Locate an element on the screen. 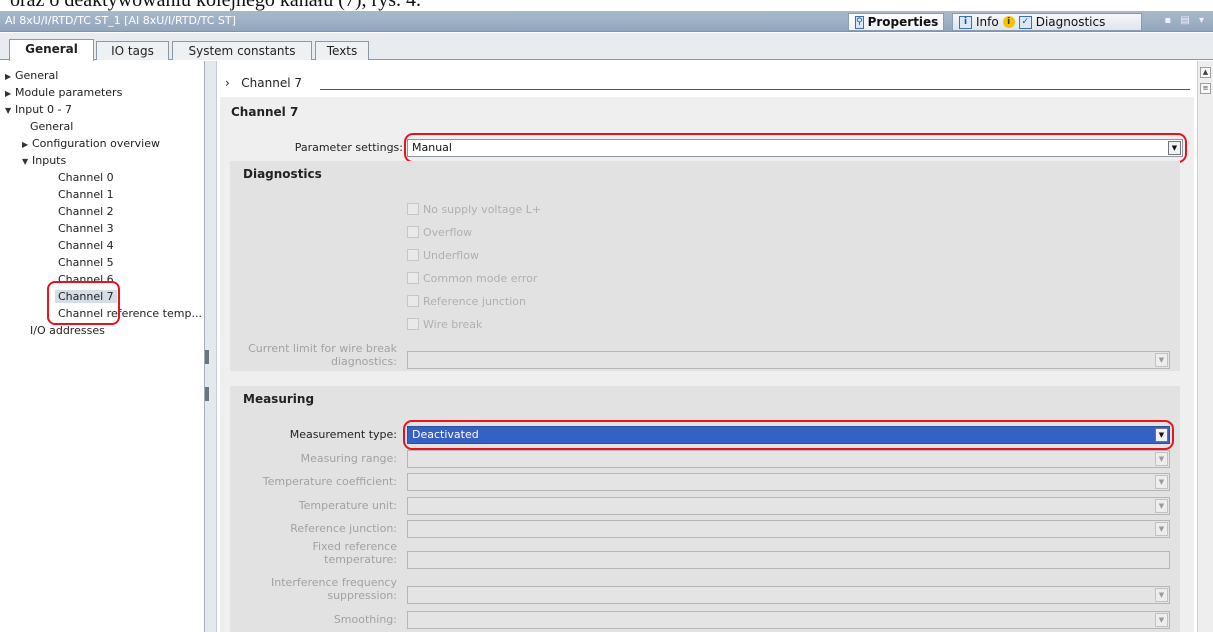 The image size is (1213, 632). window-controls: ▪ ▤ ▾ is located at coordinates (1185, 20).